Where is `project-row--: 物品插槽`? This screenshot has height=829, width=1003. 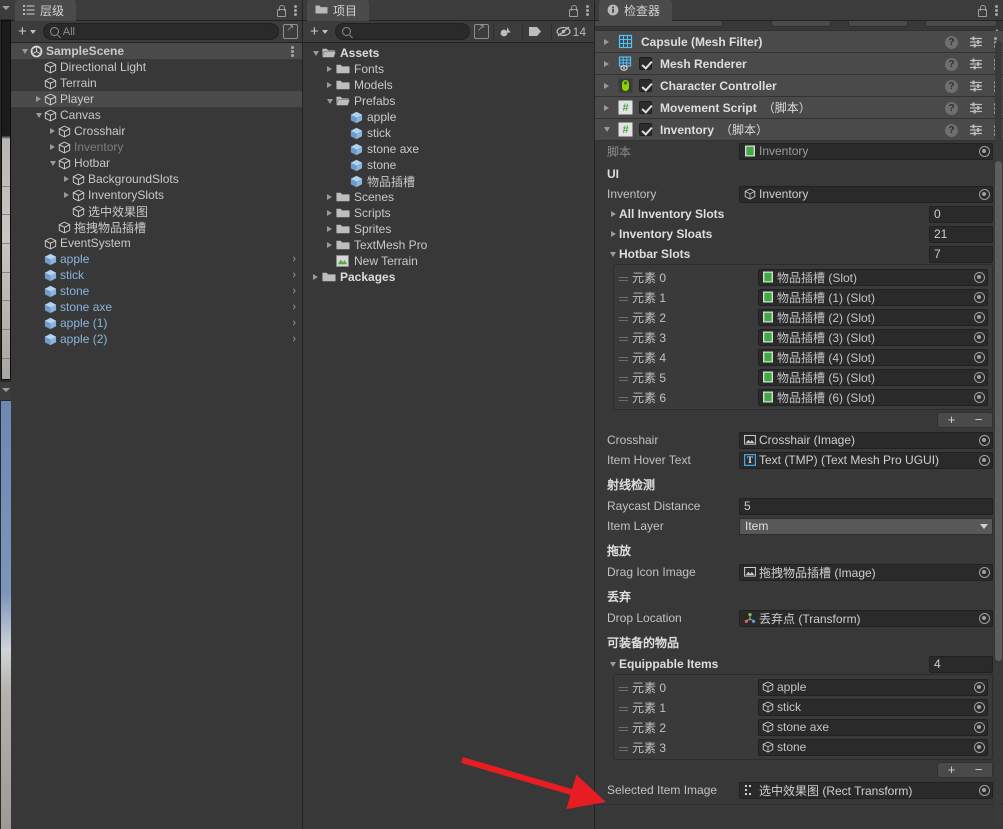 project-row--: 物品插槽 is located at coordinates (448, 181).